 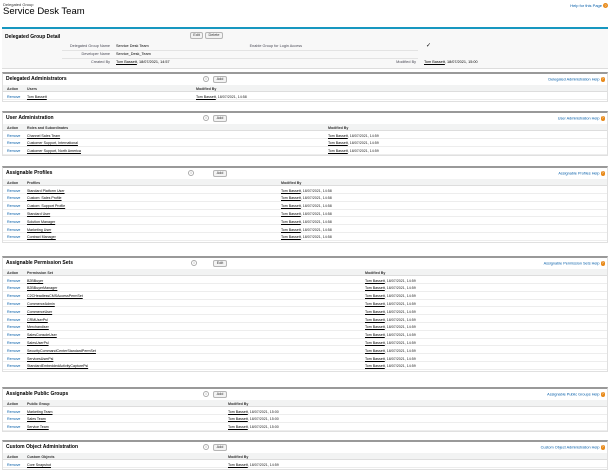 I want to click on item-name-link: Custom: Sales Profile, so click(x=44, y=198).